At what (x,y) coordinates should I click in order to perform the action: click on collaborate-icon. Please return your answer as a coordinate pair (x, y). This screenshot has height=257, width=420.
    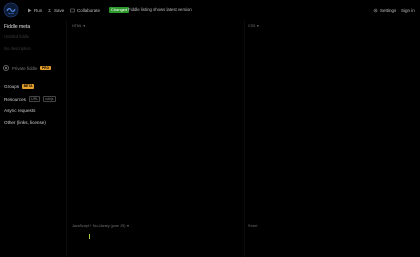
    Looking at the image, I should click on (72, 10).